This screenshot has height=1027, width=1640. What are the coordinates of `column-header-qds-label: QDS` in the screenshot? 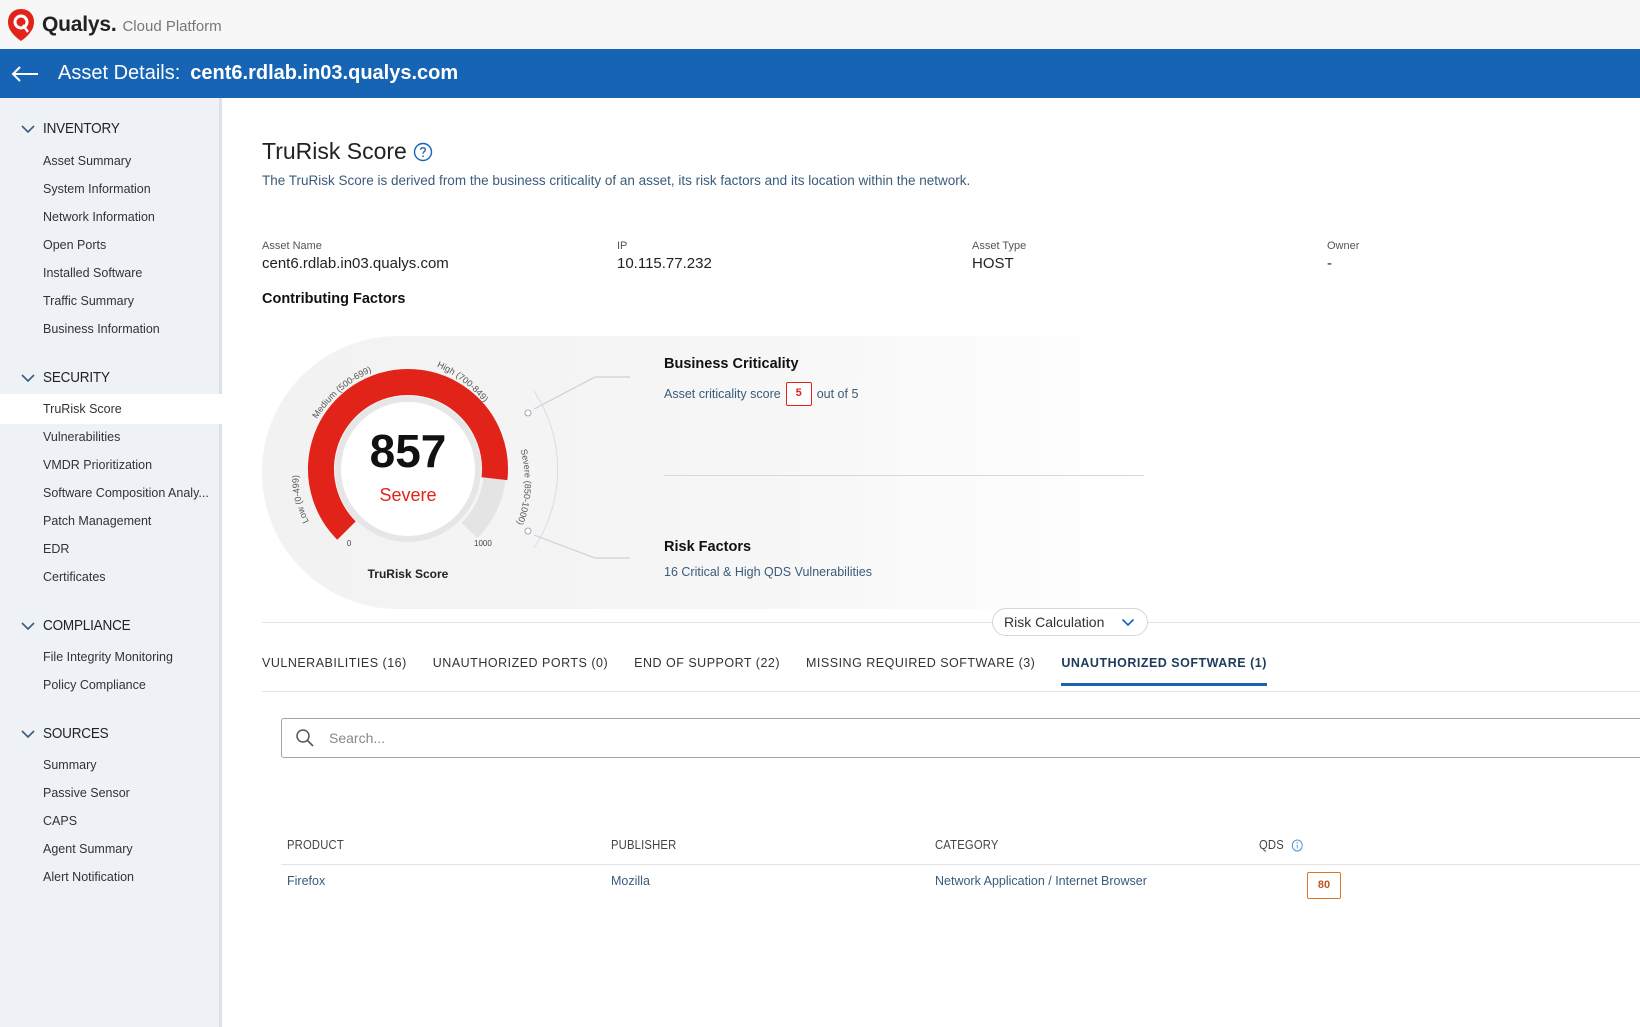 It's located at (1271, 845).